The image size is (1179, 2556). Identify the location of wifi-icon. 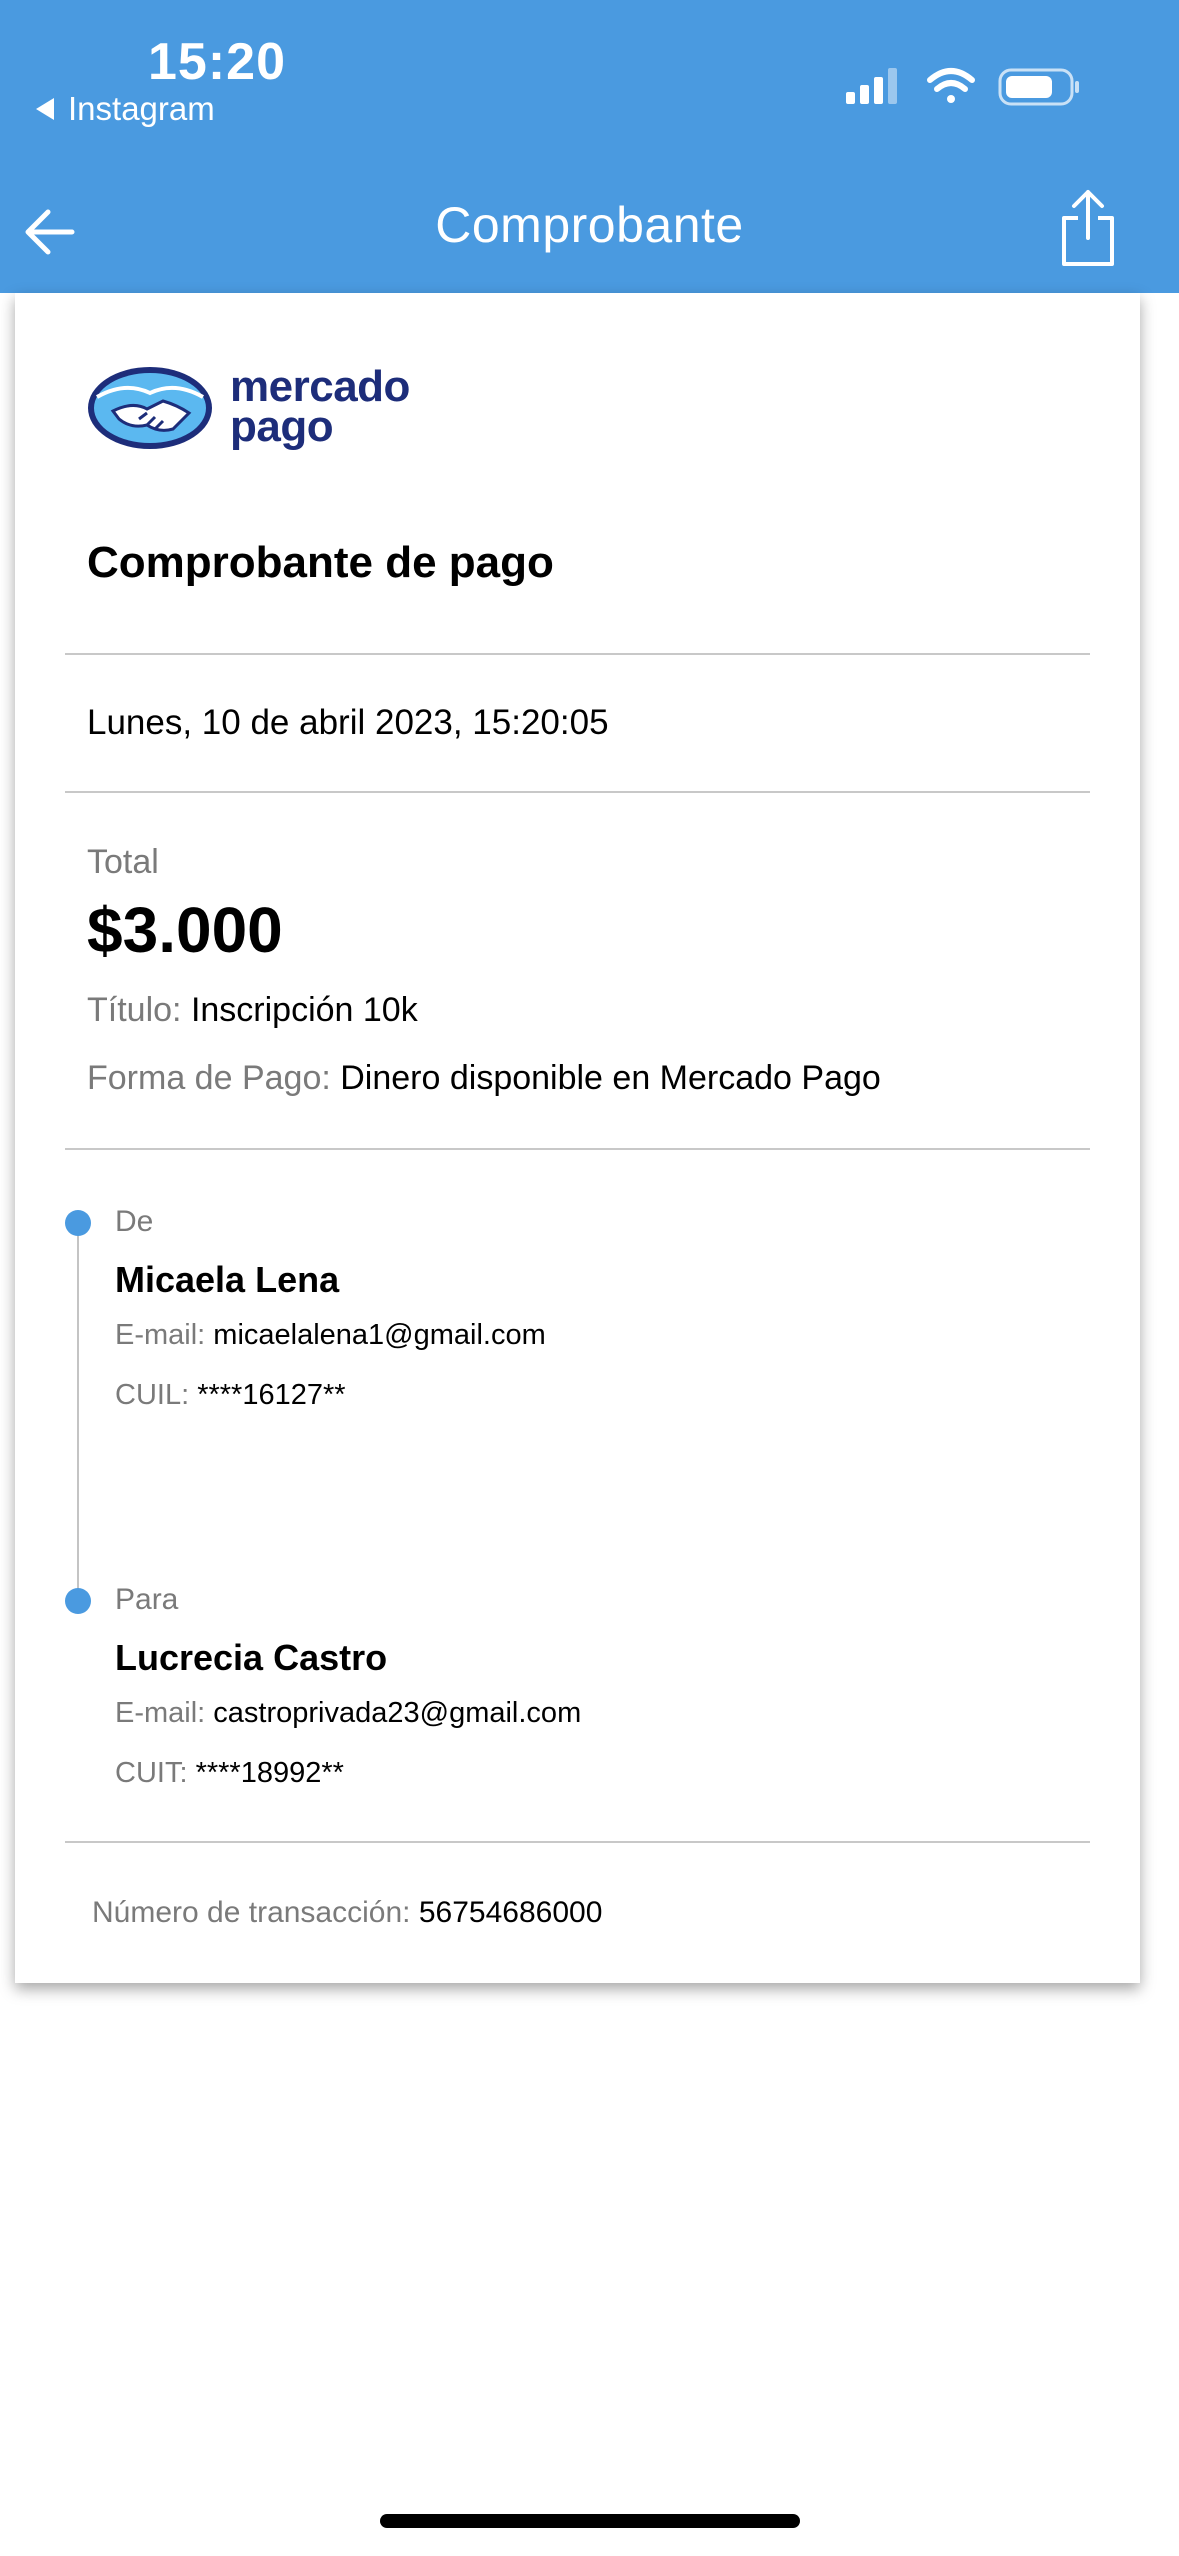
(951, 85).